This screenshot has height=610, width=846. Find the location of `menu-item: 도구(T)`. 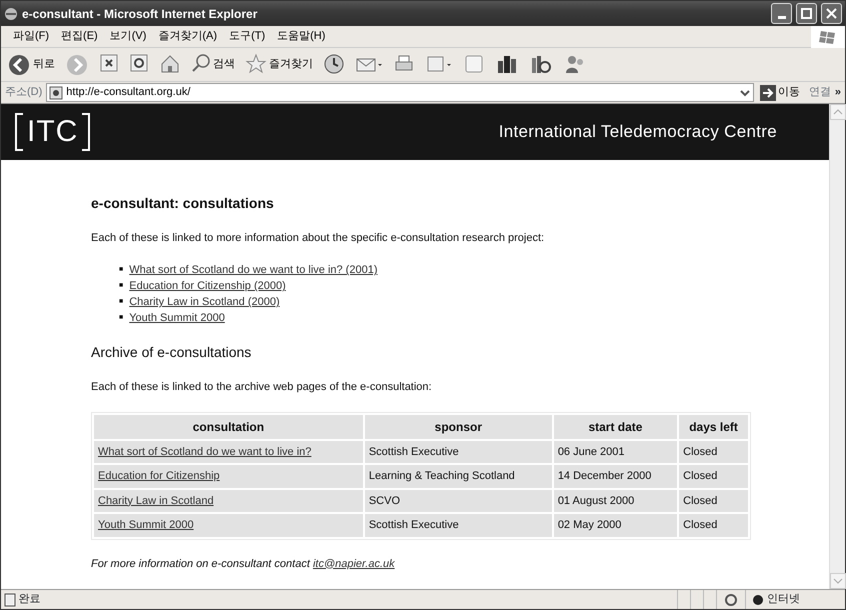

menu-item: 도구(T) is located at coordinates (247, 36).